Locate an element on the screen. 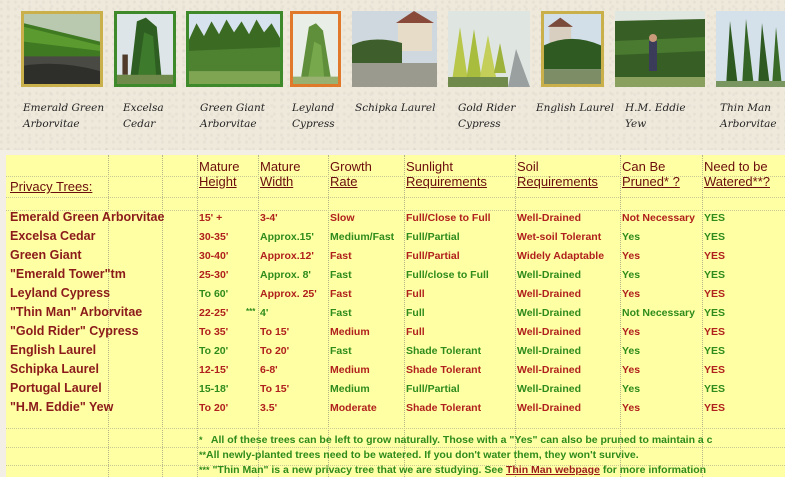  schipka-laurel-photo is located at coordinates (394, 49).